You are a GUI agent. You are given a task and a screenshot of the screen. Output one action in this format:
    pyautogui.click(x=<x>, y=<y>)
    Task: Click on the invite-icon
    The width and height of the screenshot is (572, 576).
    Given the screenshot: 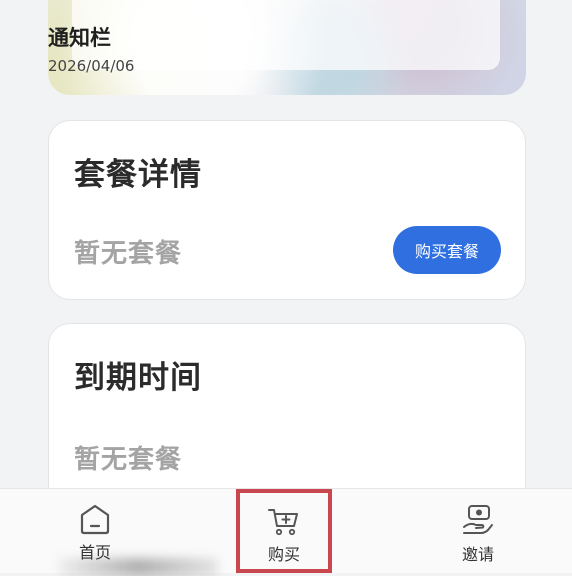 What is the action you would take?
    pyautogui.click(x=478, y=519)
    